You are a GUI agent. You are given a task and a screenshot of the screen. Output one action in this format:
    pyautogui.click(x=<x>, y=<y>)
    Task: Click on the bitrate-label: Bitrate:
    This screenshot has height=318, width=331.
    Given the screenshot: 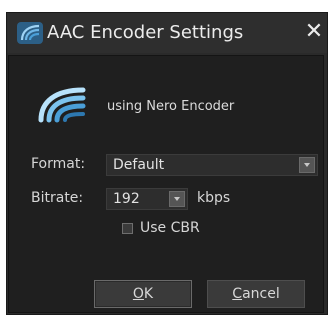 What is the action you would take?
    pyautogui.click(x=57, y=198)
    